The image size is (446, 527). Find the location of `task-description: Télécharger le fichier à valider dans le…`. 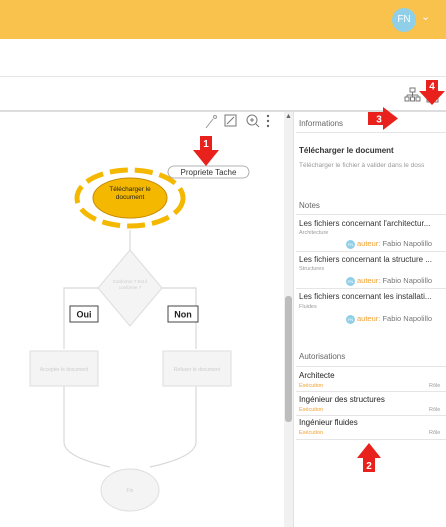

task-description: Télécharger le fichier à valider dans le… is located at coordinates (362, 165).